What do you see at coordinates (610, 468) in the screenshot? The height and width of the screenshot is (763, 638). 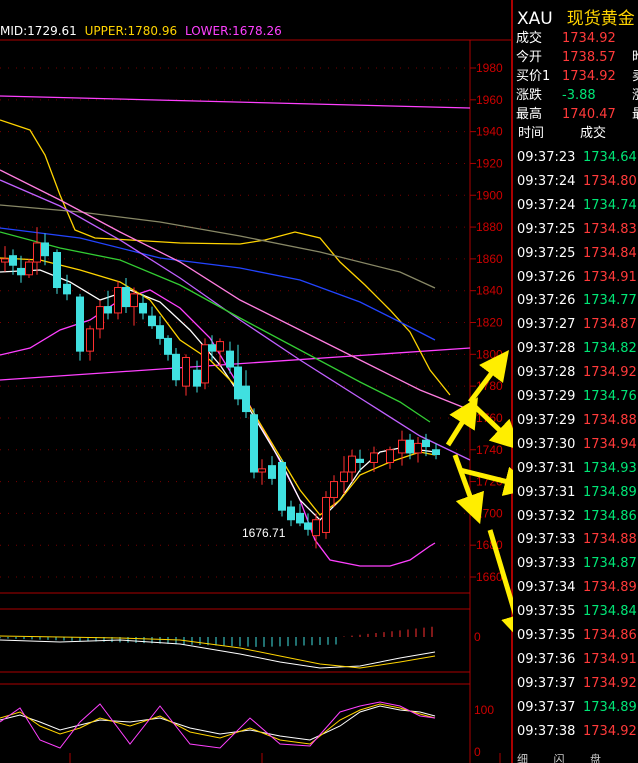 I see `tick-price: 1734.93` at bounding box center [610, 468].